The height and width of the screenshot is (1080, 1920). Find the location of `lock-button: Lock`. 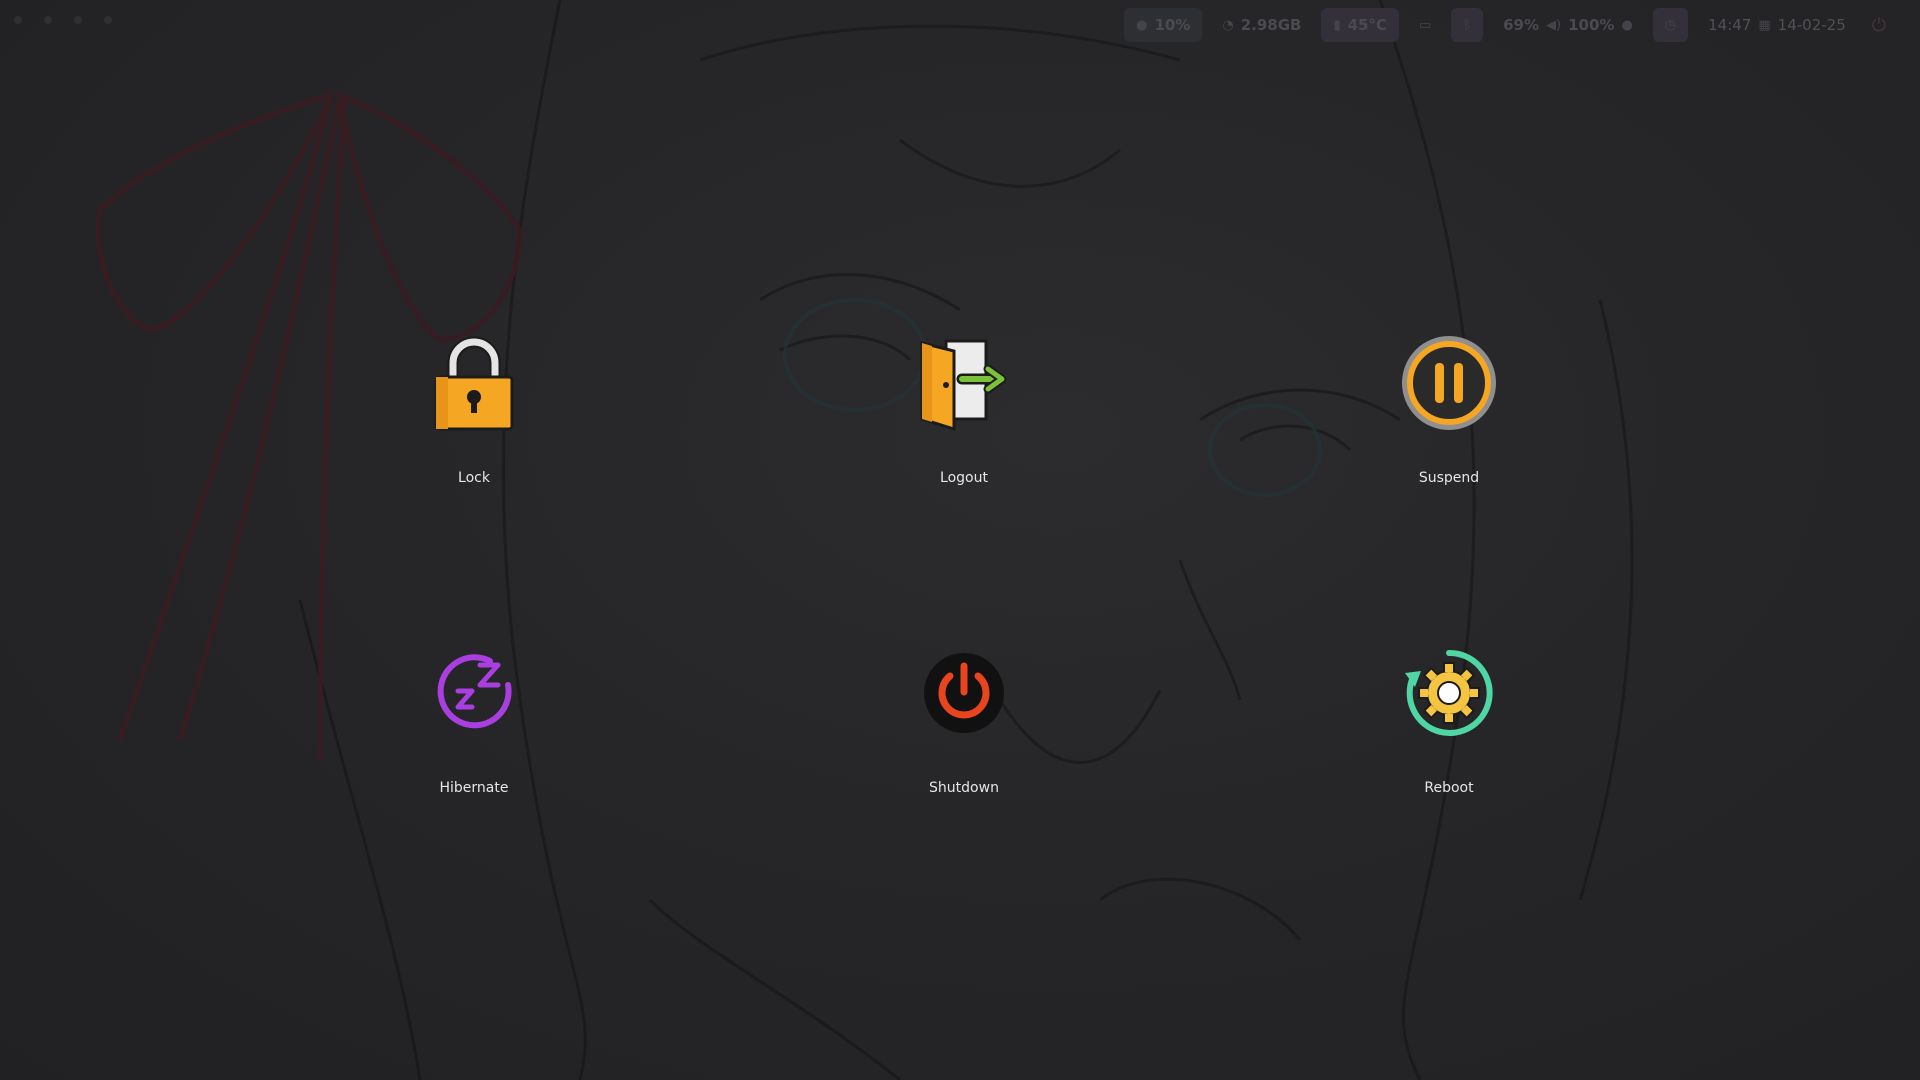

lock-button: Lock is located at coordinates (474, 433).